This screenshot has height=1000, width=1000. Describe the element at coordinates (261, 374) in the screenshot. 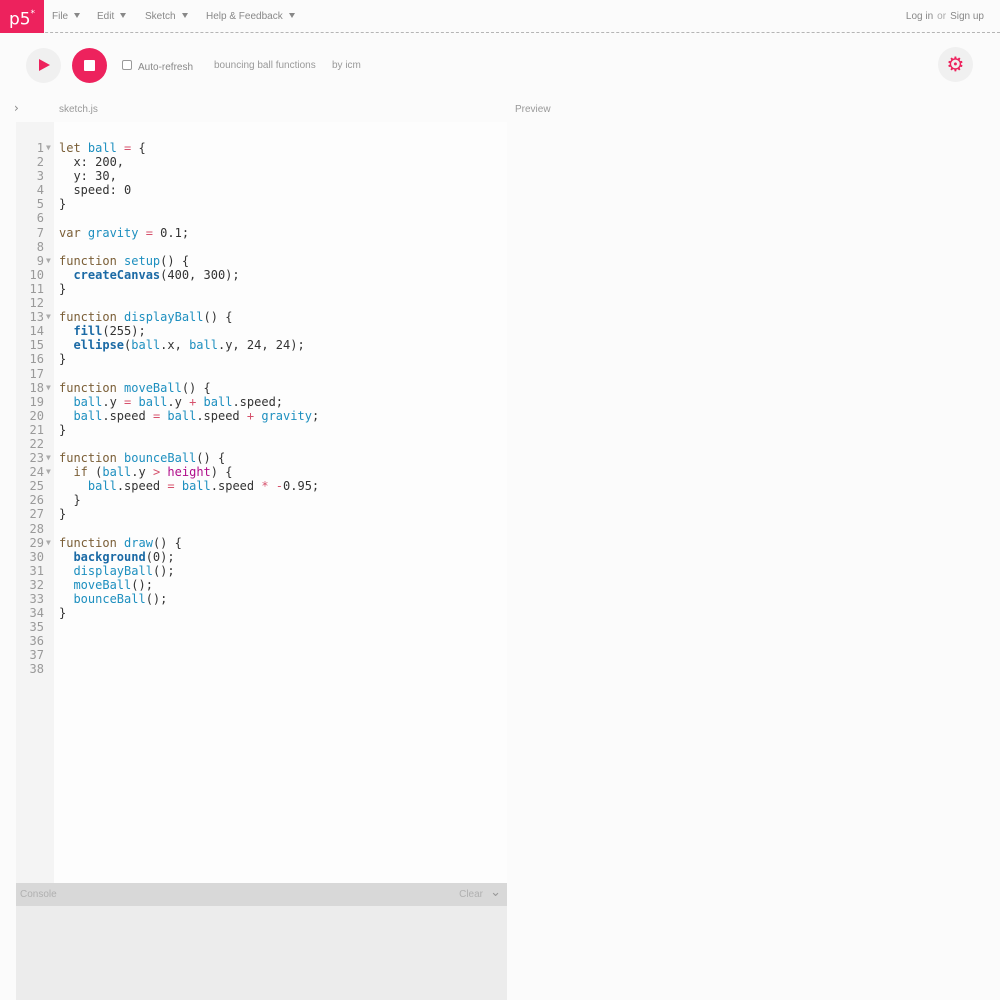

I see `code-line: 17` at that location.